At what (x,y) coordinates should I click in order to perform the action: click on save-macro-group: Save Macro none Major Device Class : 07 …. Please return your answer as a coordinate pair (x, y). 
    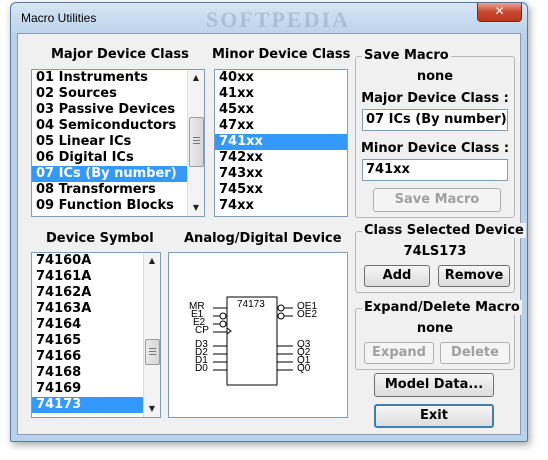
    Looking at the image, I should click on (435, 133).